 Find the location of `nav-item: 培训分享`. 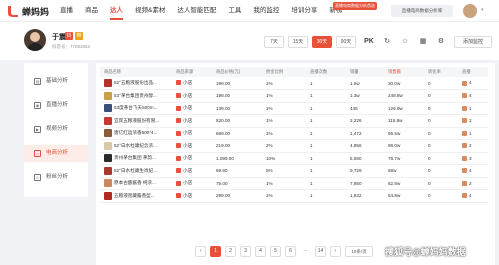

nav-item: 培训分享 is located at coordinates (304, 11).